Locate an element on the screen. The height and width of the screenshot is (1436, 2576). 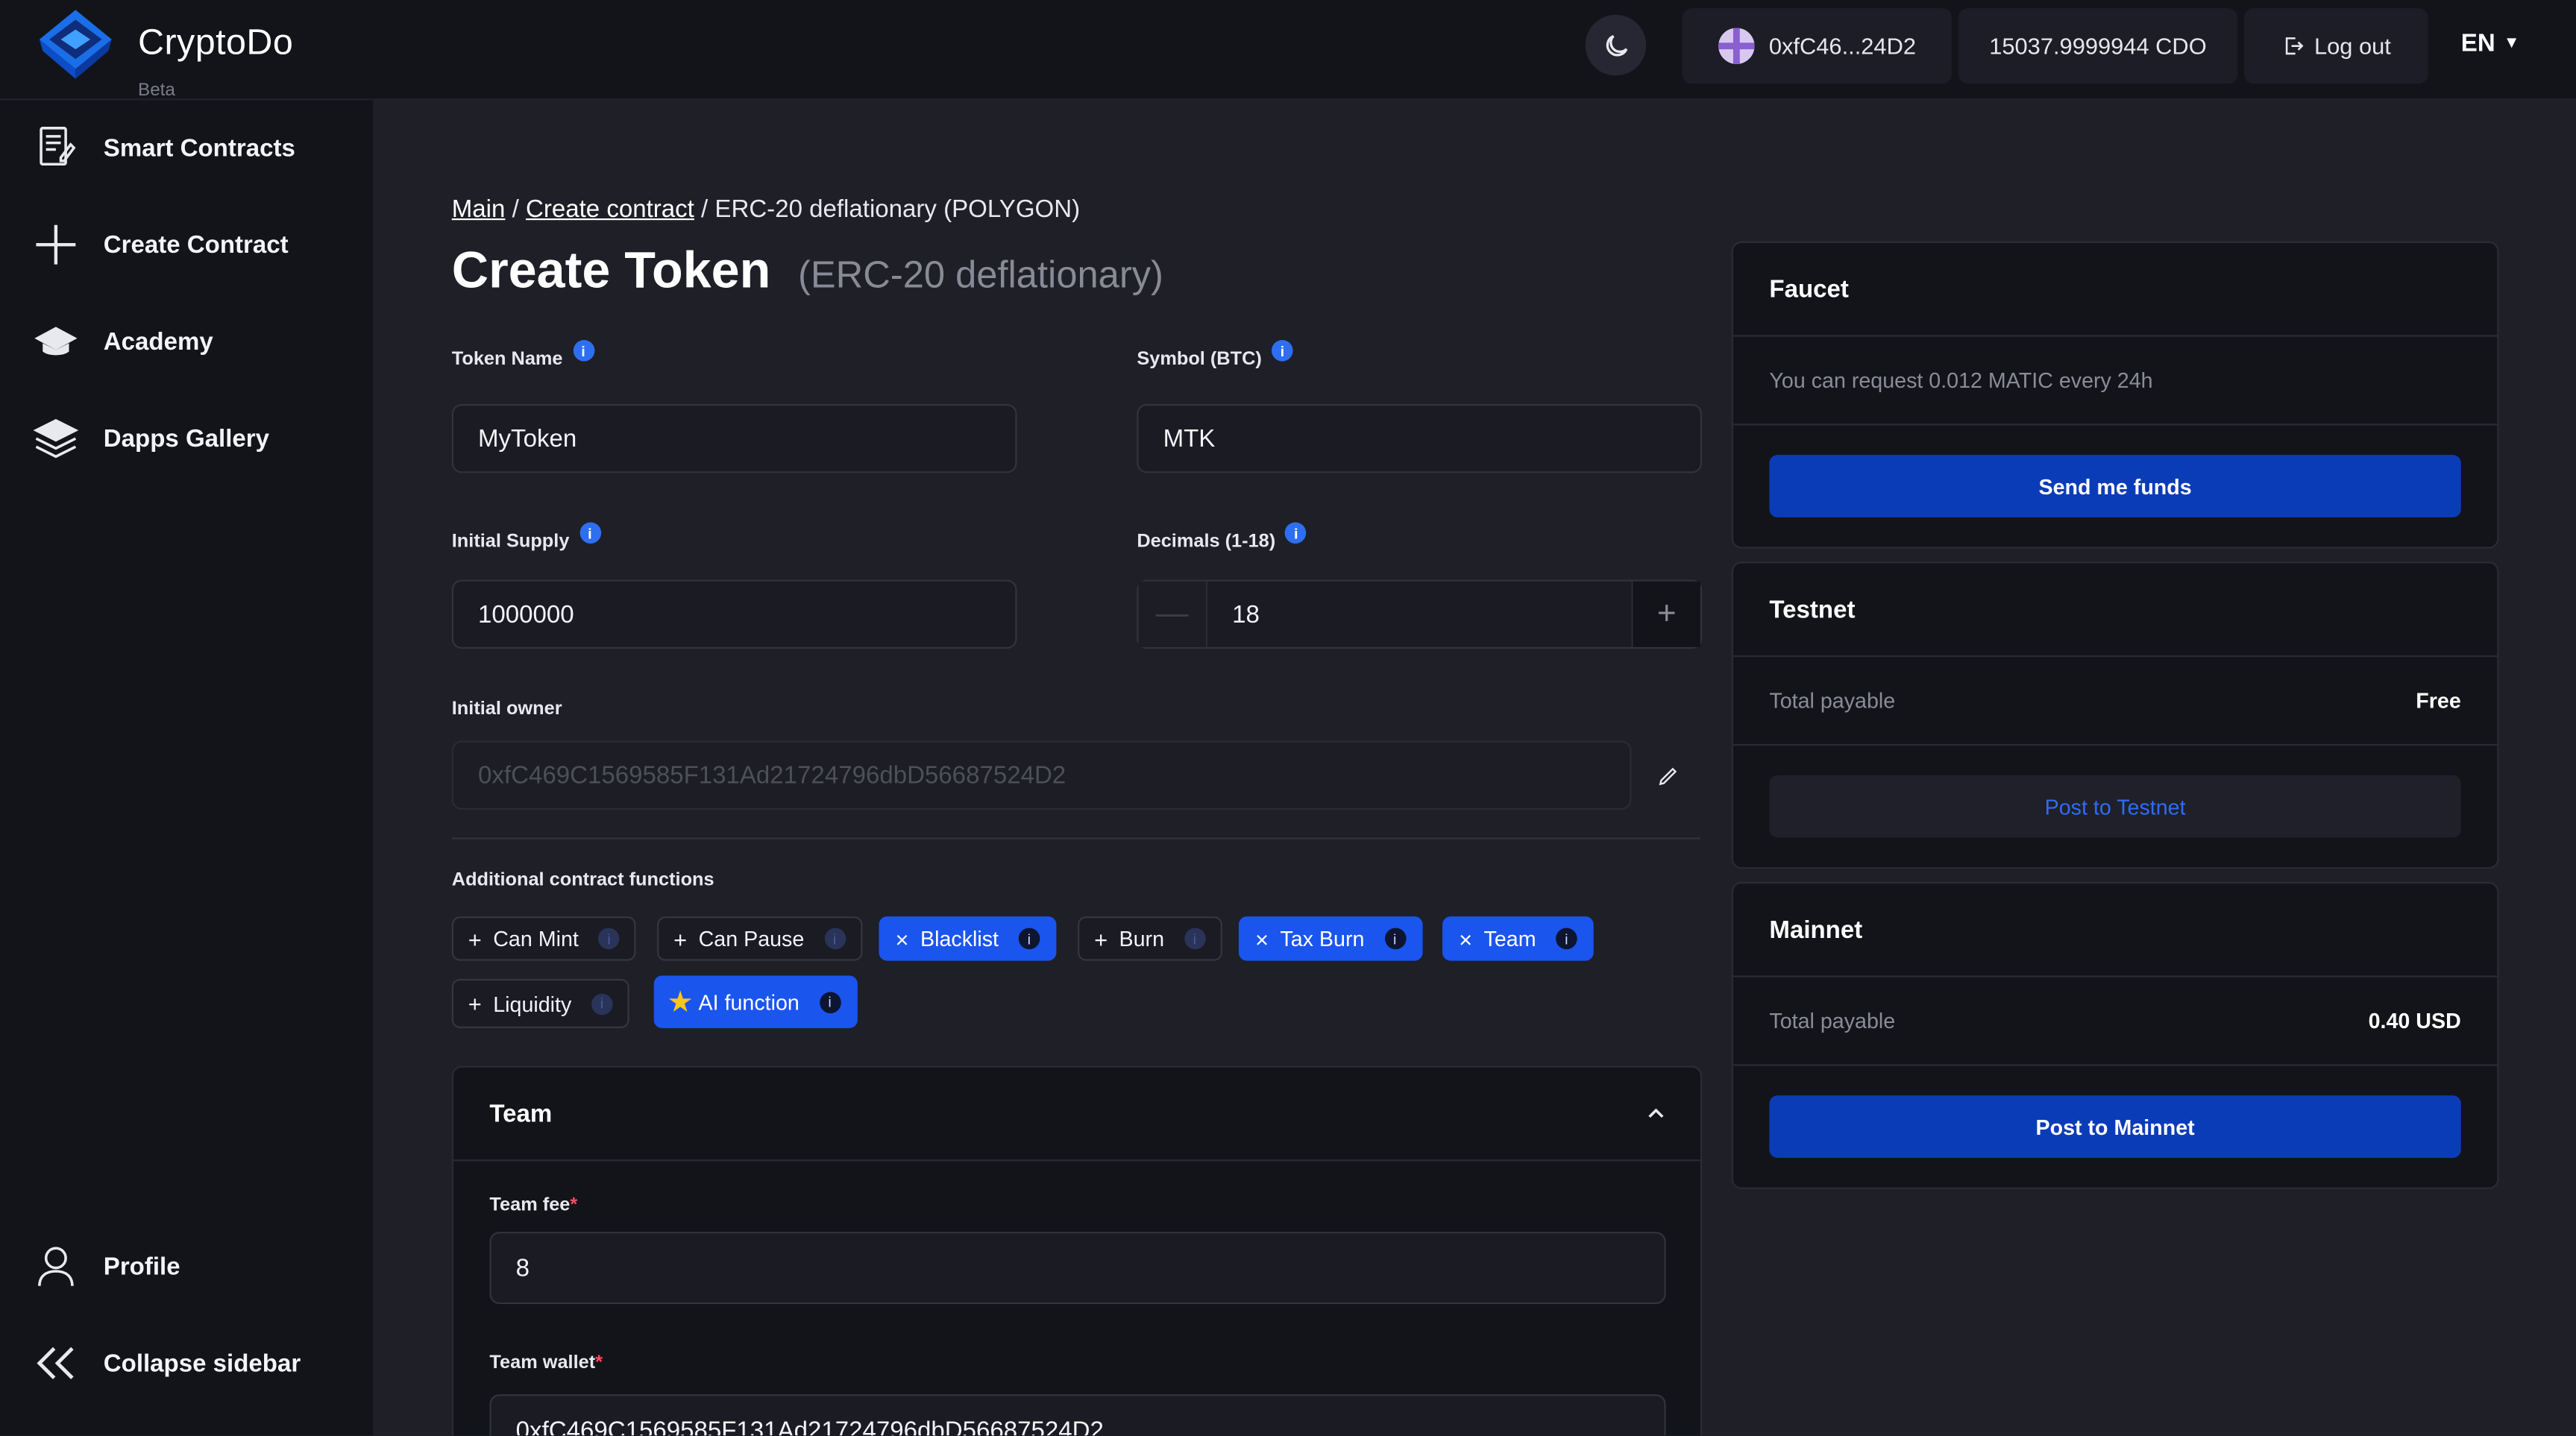
page-subtitle: (ERC-20 deflationary) is located at coordinates (980, 274).